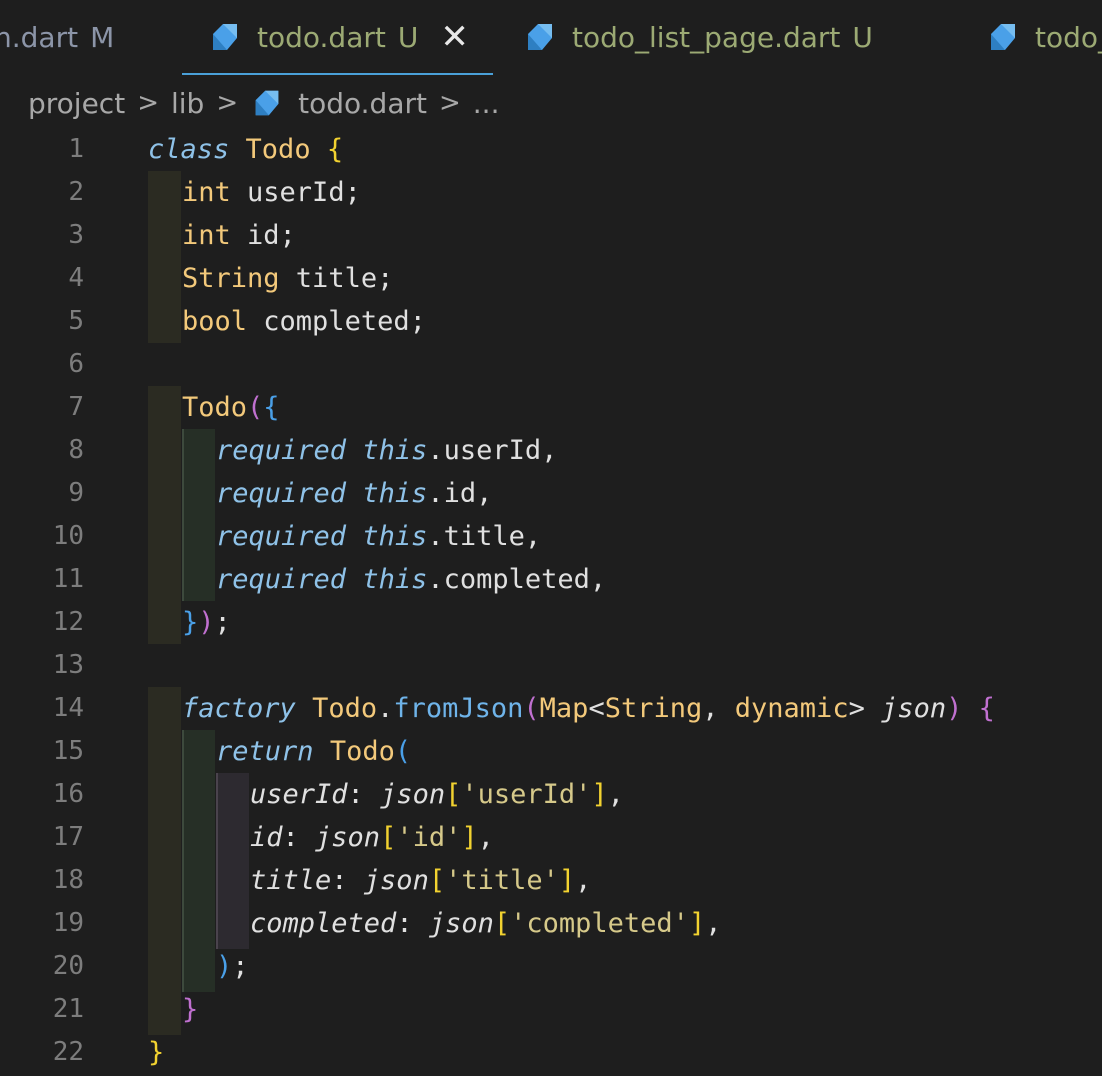  I want to click on colon: :, so click(364, 794).